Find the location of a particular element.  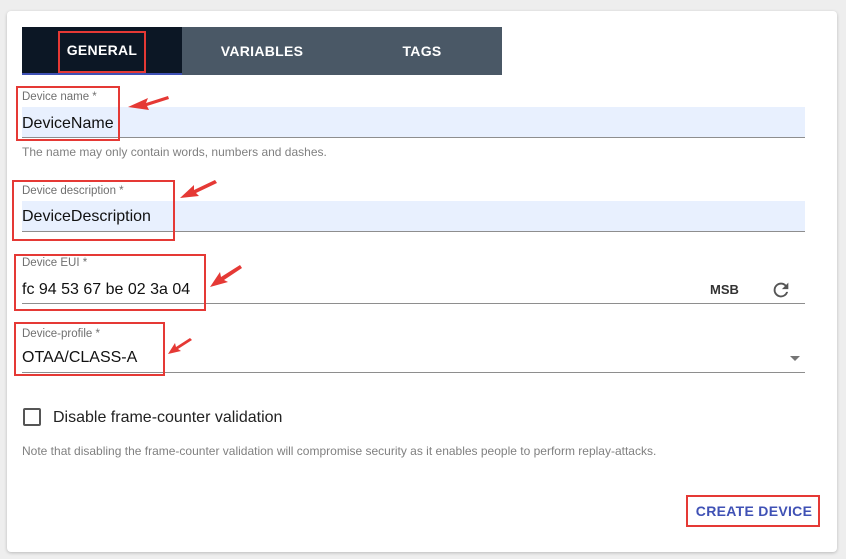

device-name-input is located at coordinates (413, 122).